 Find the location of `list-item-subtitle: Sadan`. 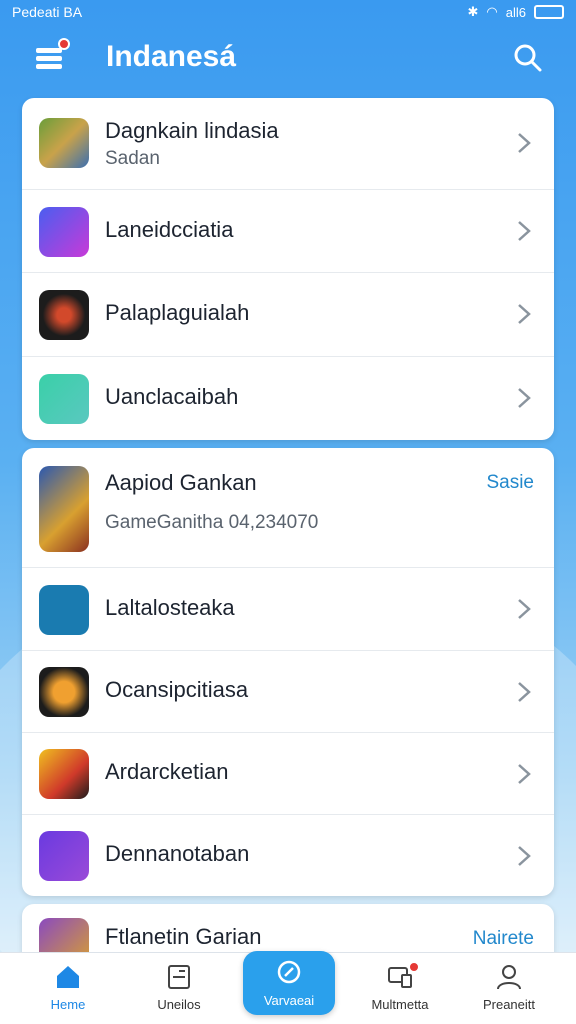

list-item-subtitle: Sadan is located at coordinates (132, 158).